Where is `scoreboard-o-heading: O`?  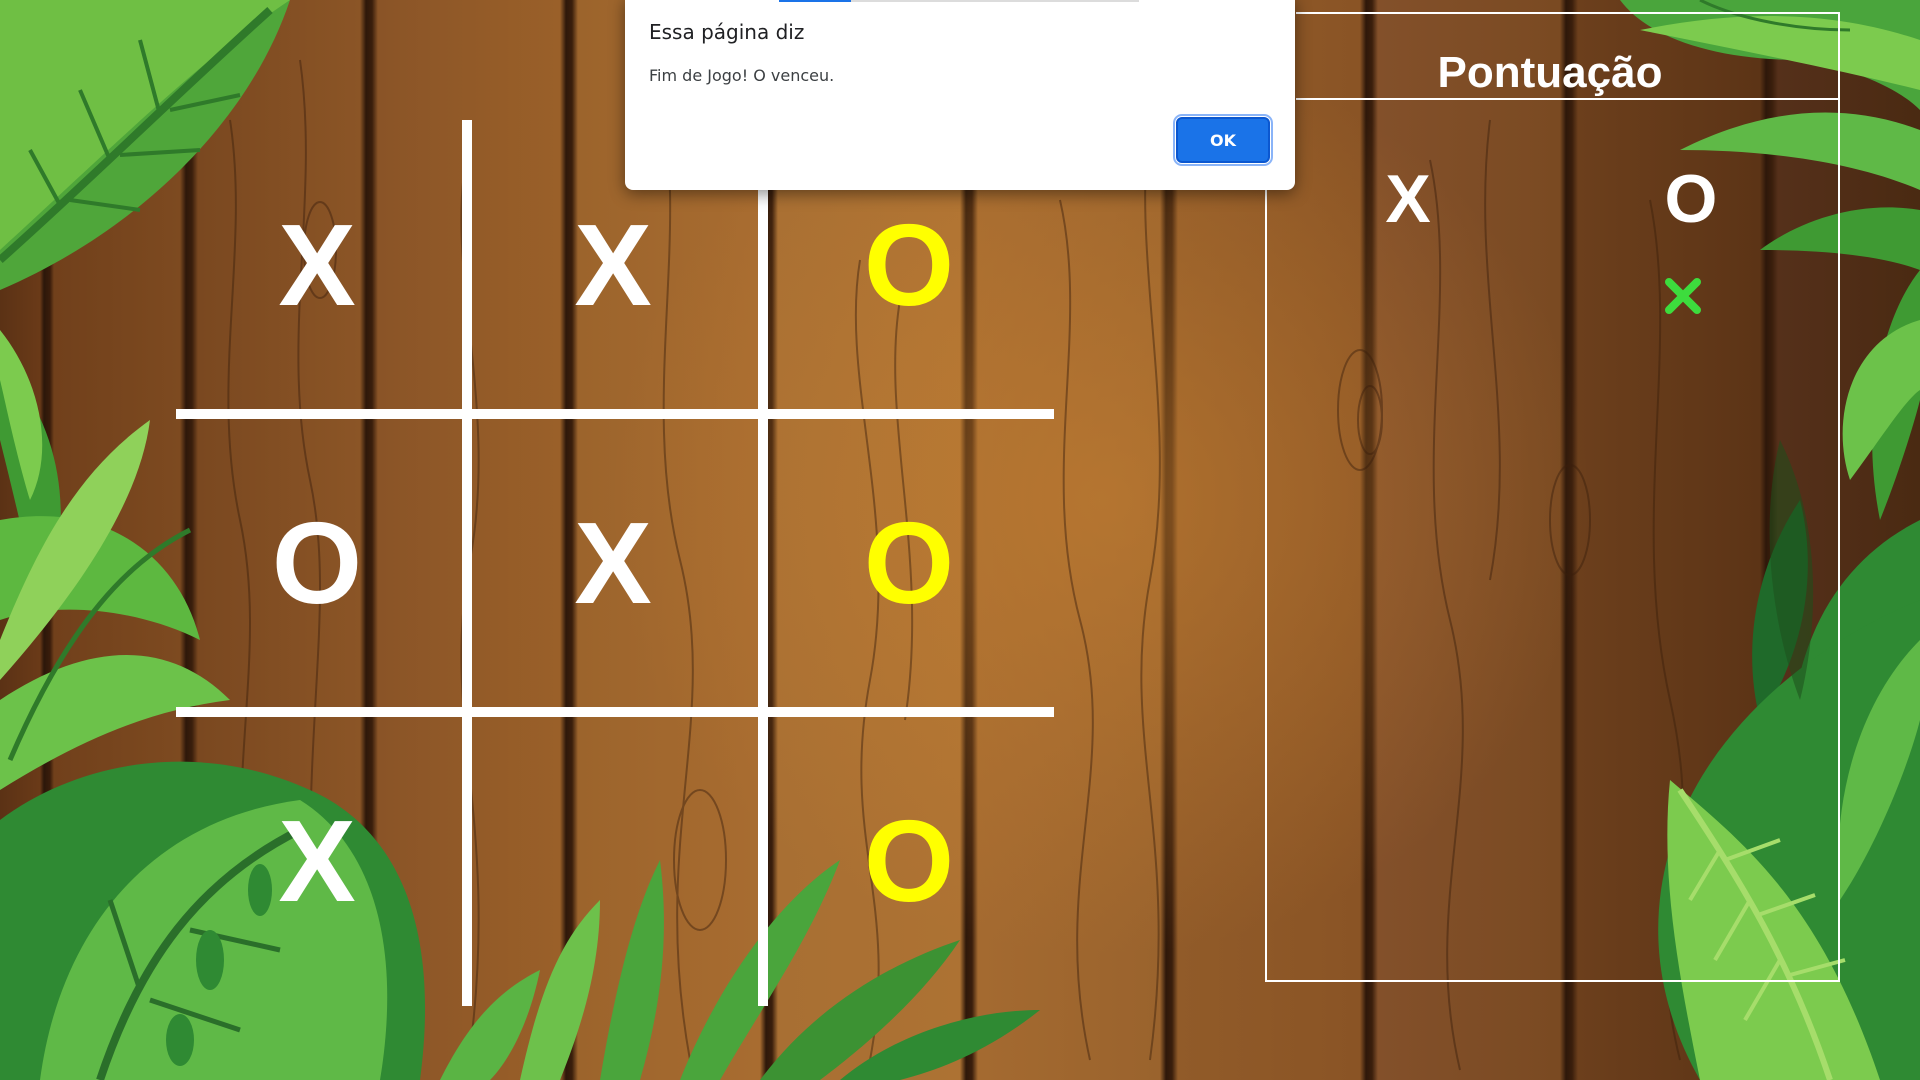 scoreboard-o-heading: O is located at coordinates (1691, 199).